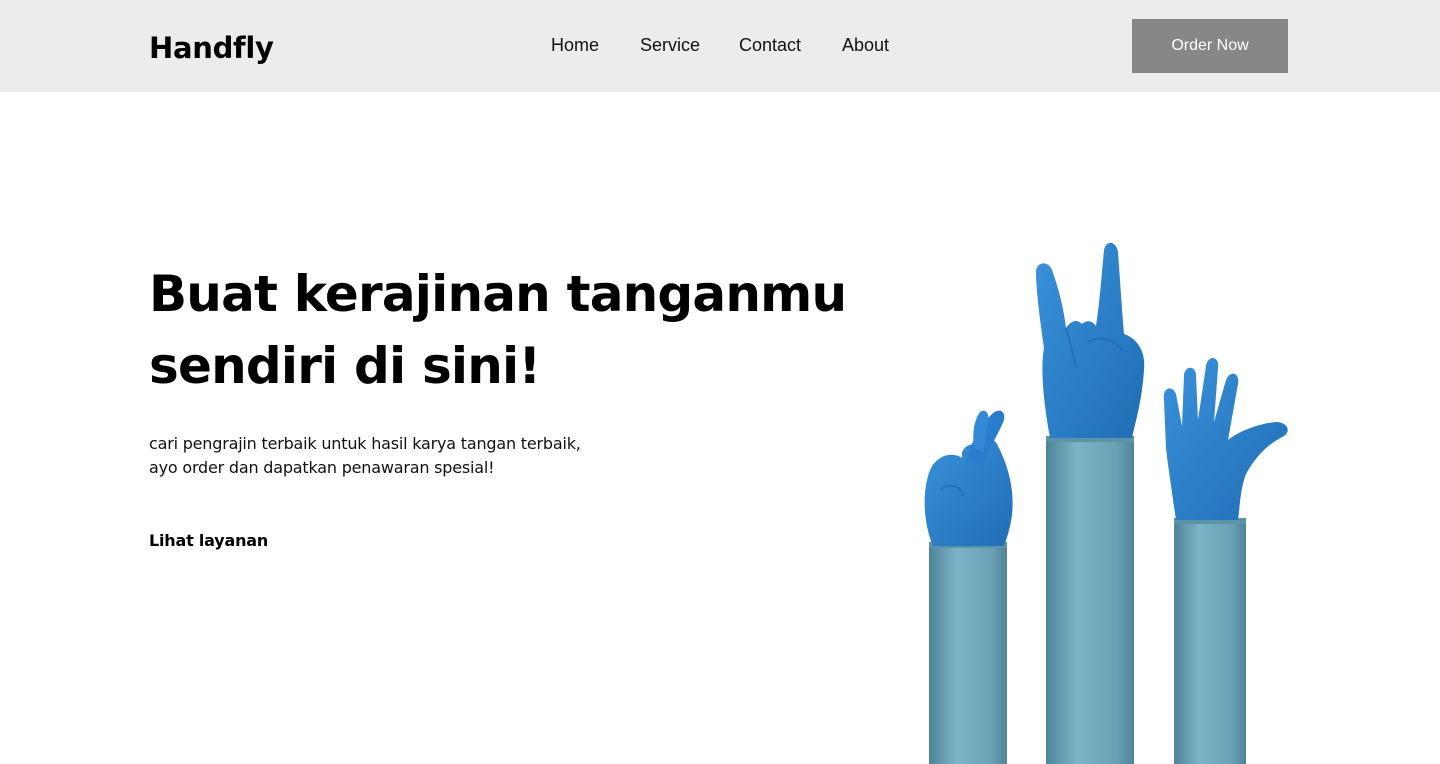 Image resolution: width=1440 pixels, height=764 pixels. Describe the element at coordinates (1090, 503) in the screenshot. I see `rock-sign-hand` at that location.